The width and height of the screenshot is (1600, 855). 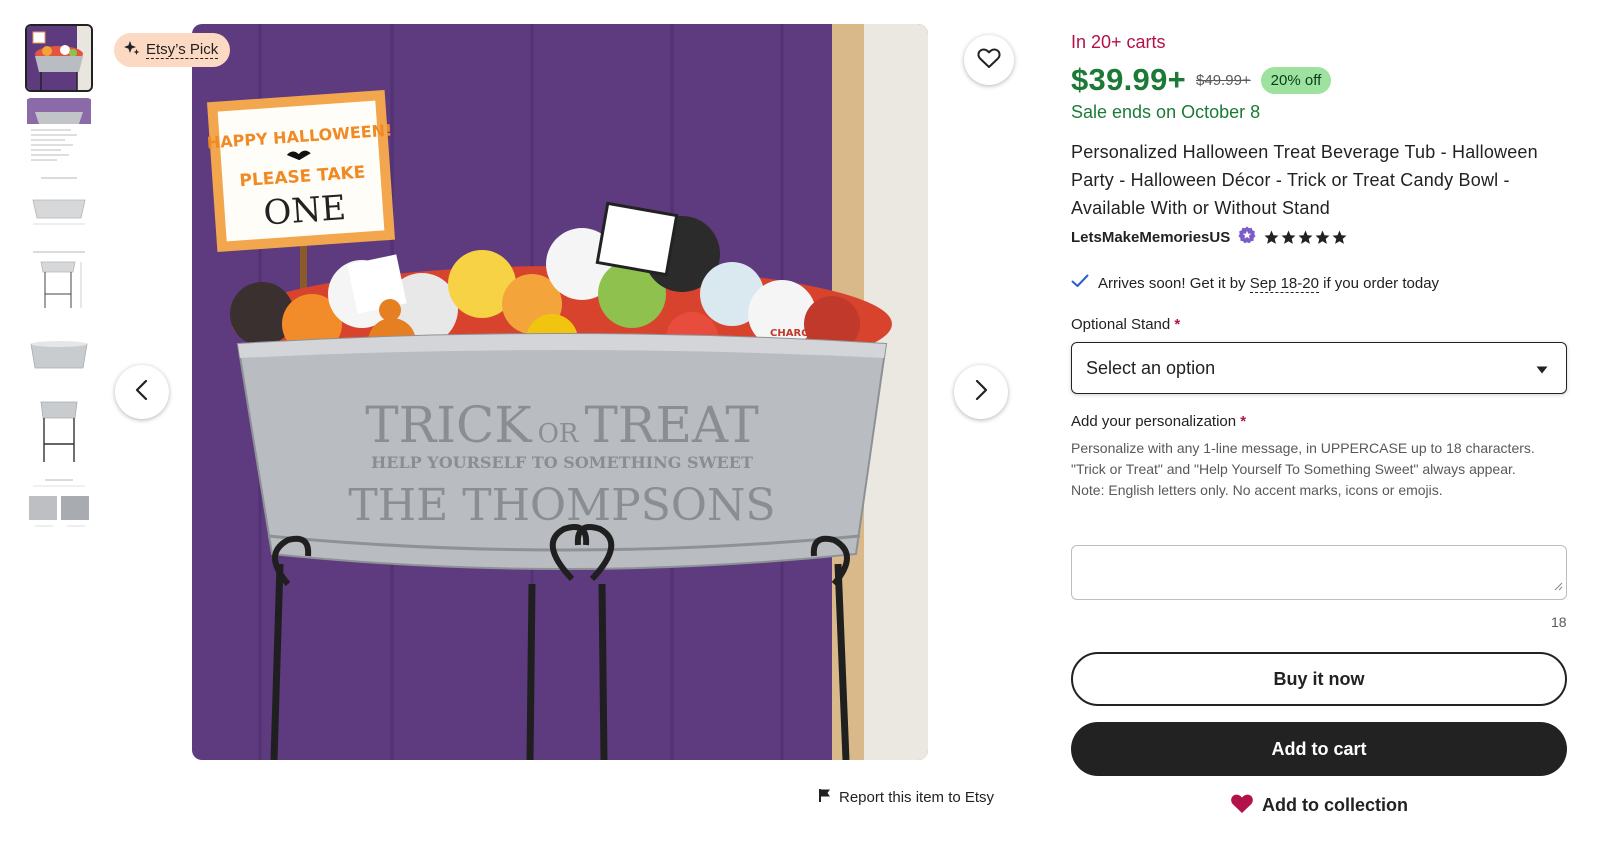 I want to click on optional-stand-label-text: Optional Stand, so click(x=1121, y=324).